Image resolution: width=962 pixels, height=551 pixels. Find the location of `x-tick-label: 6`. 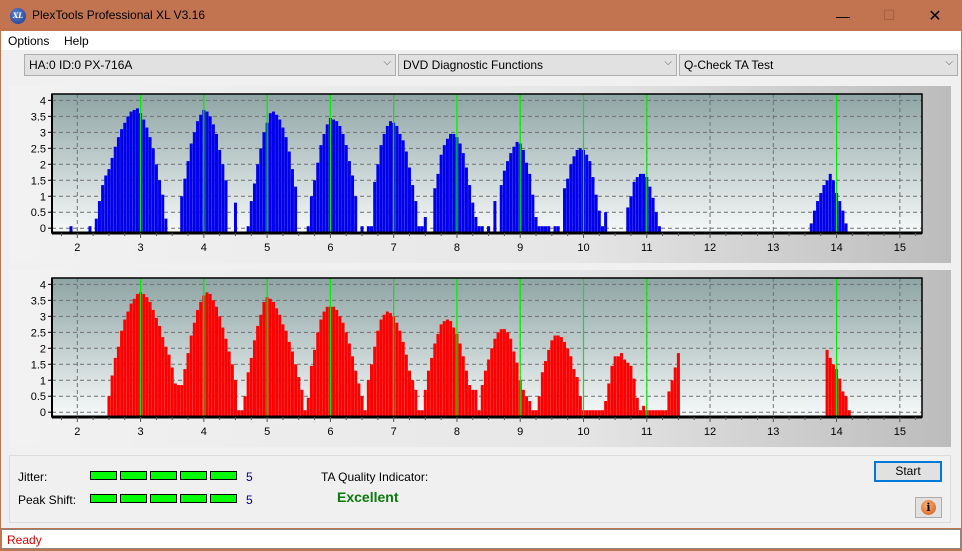

x-tick-label: 6 is located at coordinates (330, 432).